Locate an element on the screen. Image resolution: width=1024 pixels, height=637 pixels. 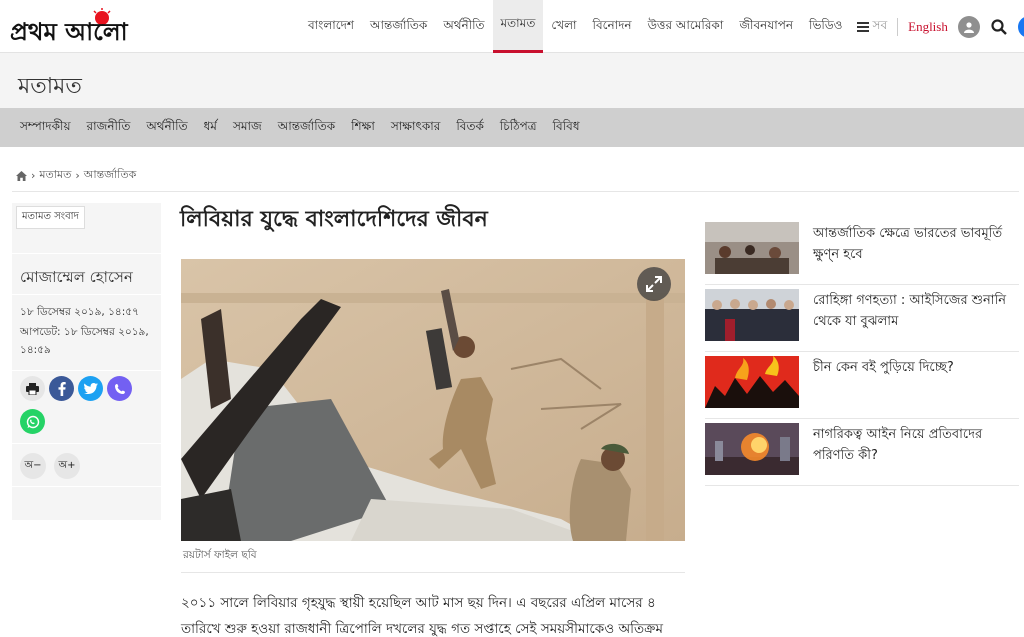
print-icon is located at coordinates (32, 388).